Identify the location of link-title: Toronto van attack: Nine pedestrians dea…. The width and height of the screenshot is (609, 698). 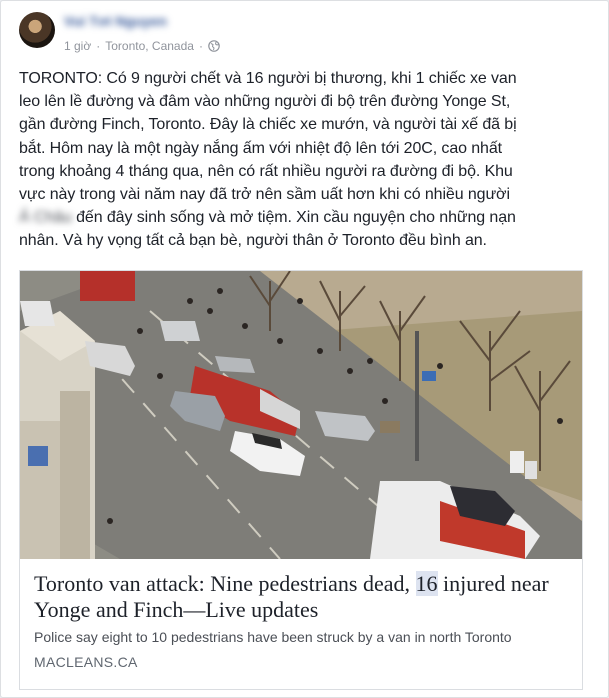
(299, 597).